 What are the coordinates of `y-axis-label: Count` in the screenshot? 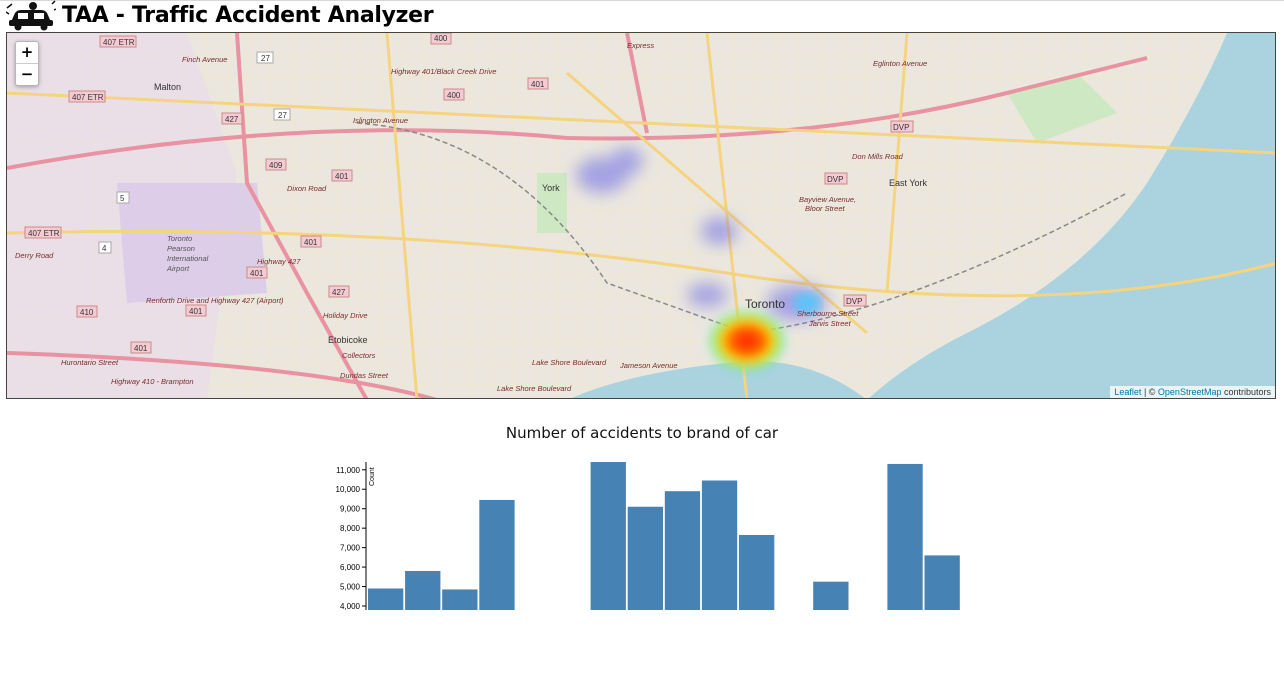 It's located at (372, 476).